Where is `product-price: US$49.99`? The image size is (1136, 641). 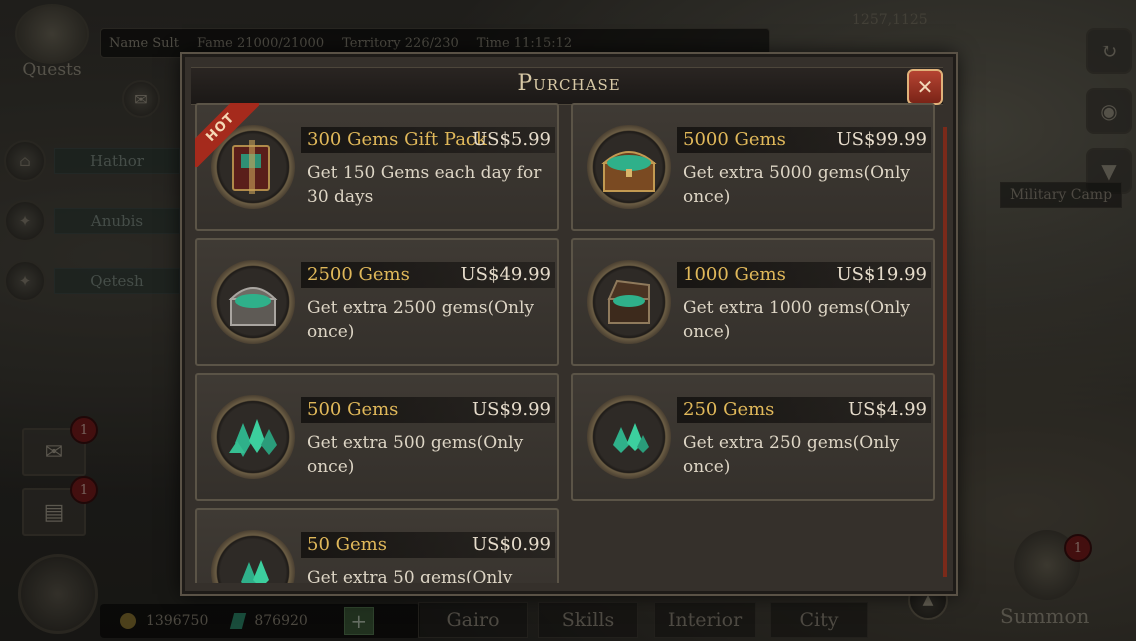 product-price: US$49.99 is located at coordinates (505, 274).